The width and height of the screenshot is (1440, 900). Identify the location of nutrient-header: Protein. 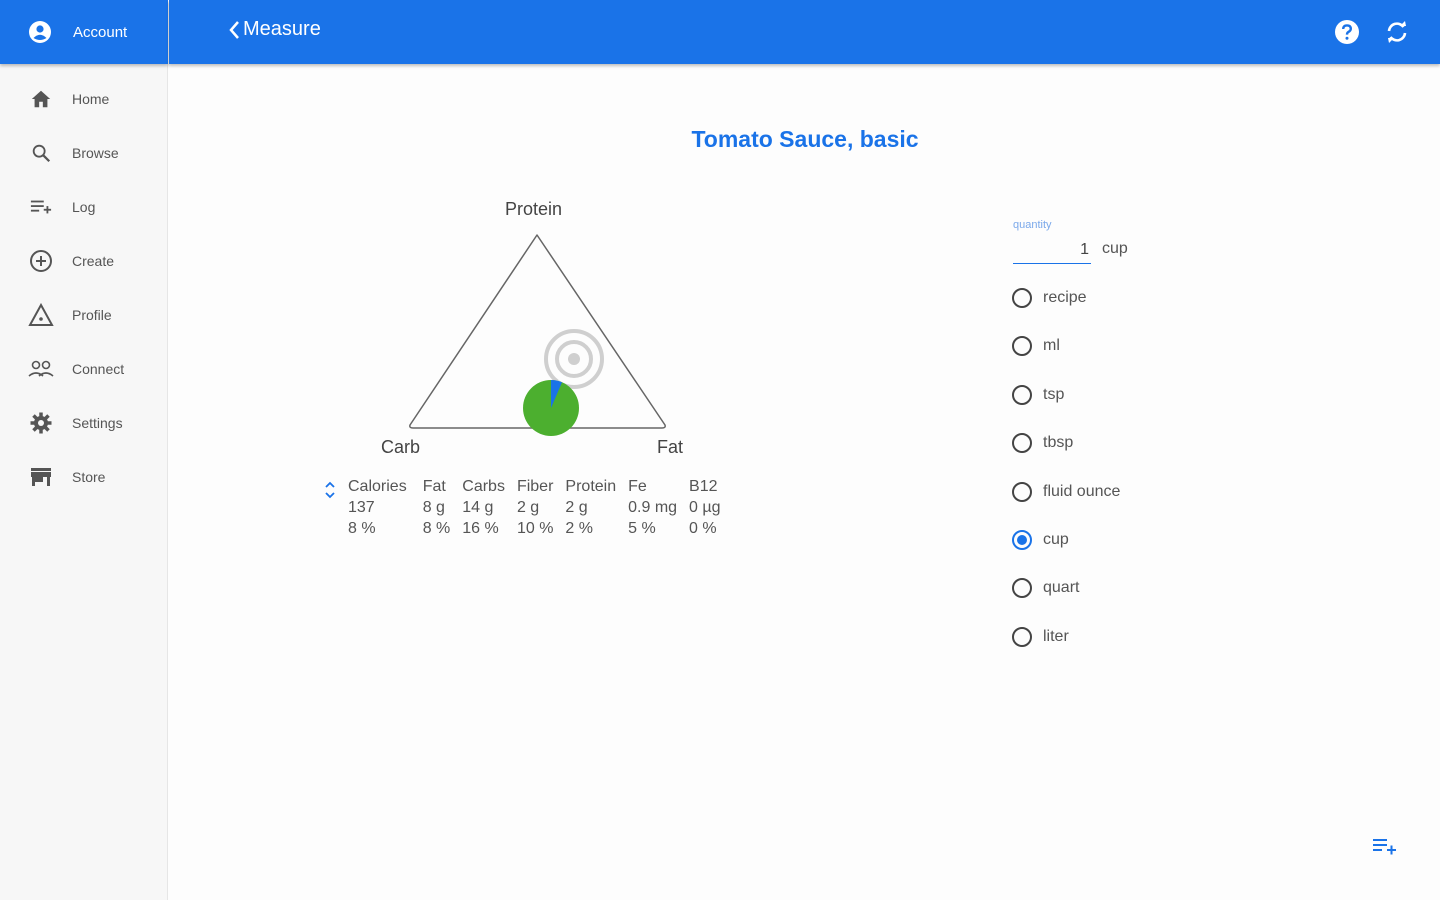
(590, 486).